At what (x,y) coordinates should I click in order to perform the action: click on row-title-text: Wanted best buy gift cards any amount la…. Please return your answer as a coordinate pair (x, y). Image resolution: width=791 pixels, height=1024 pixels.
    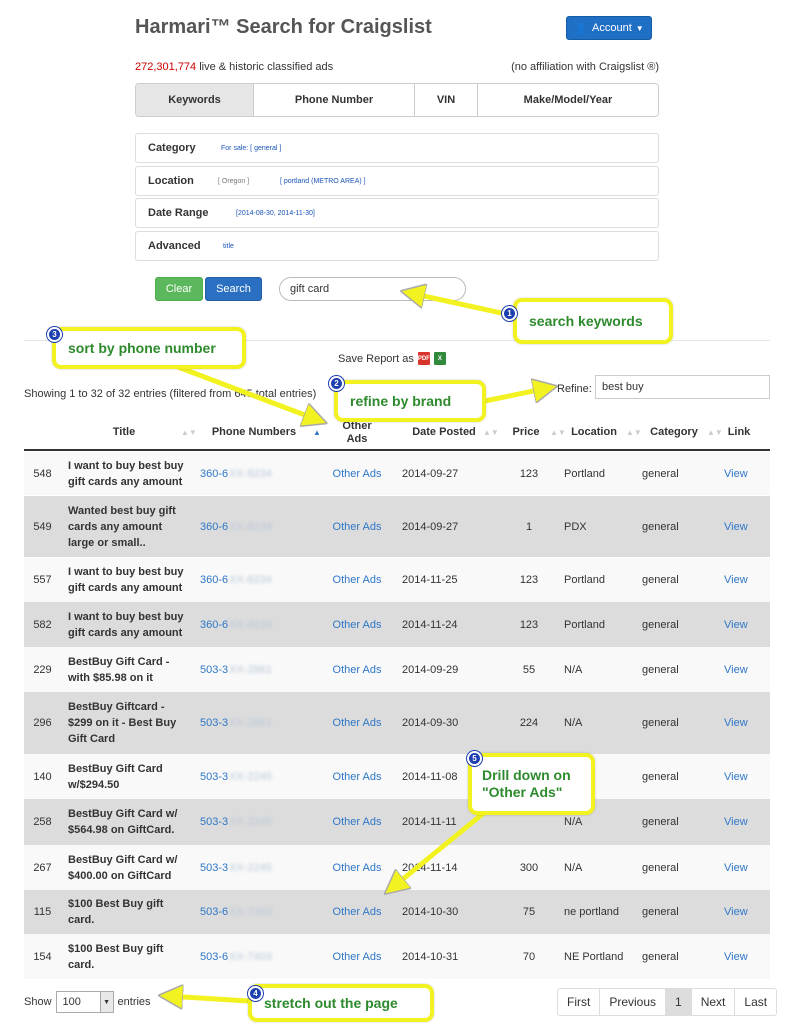
    Looking at the image, I should click on (122, 526).